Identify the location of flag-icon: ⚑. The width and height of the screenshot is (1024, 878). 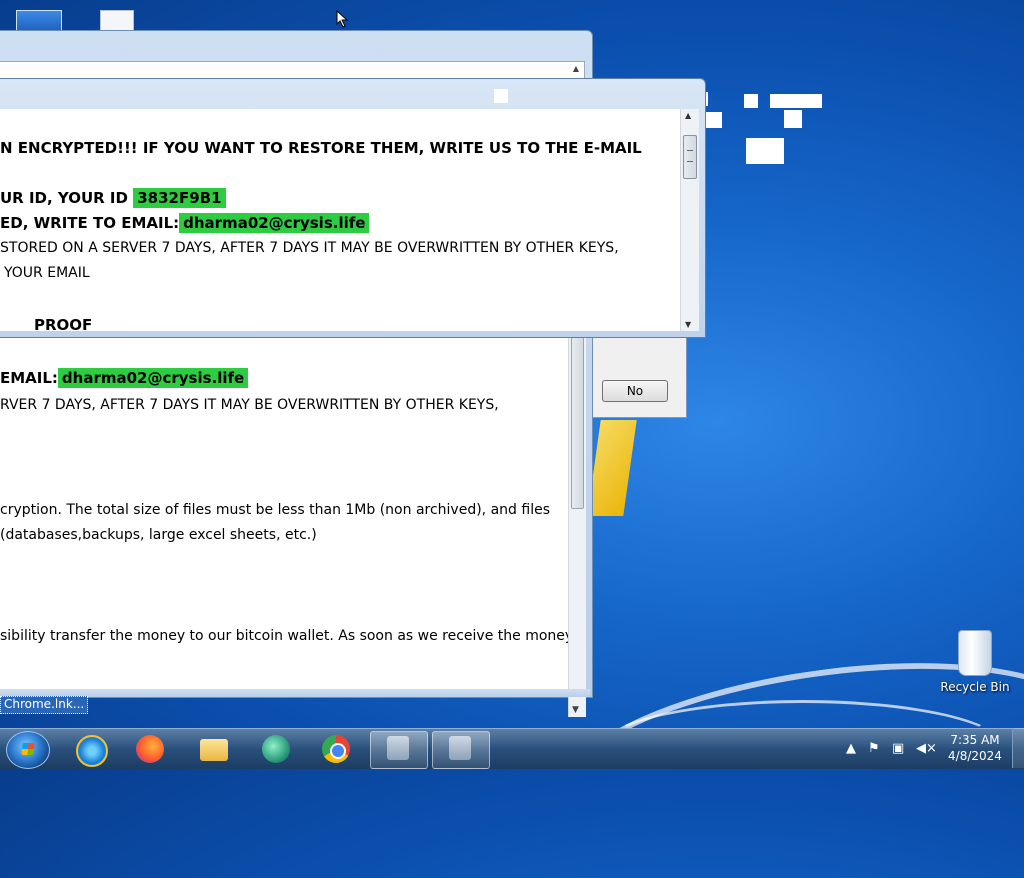
(874, 748).